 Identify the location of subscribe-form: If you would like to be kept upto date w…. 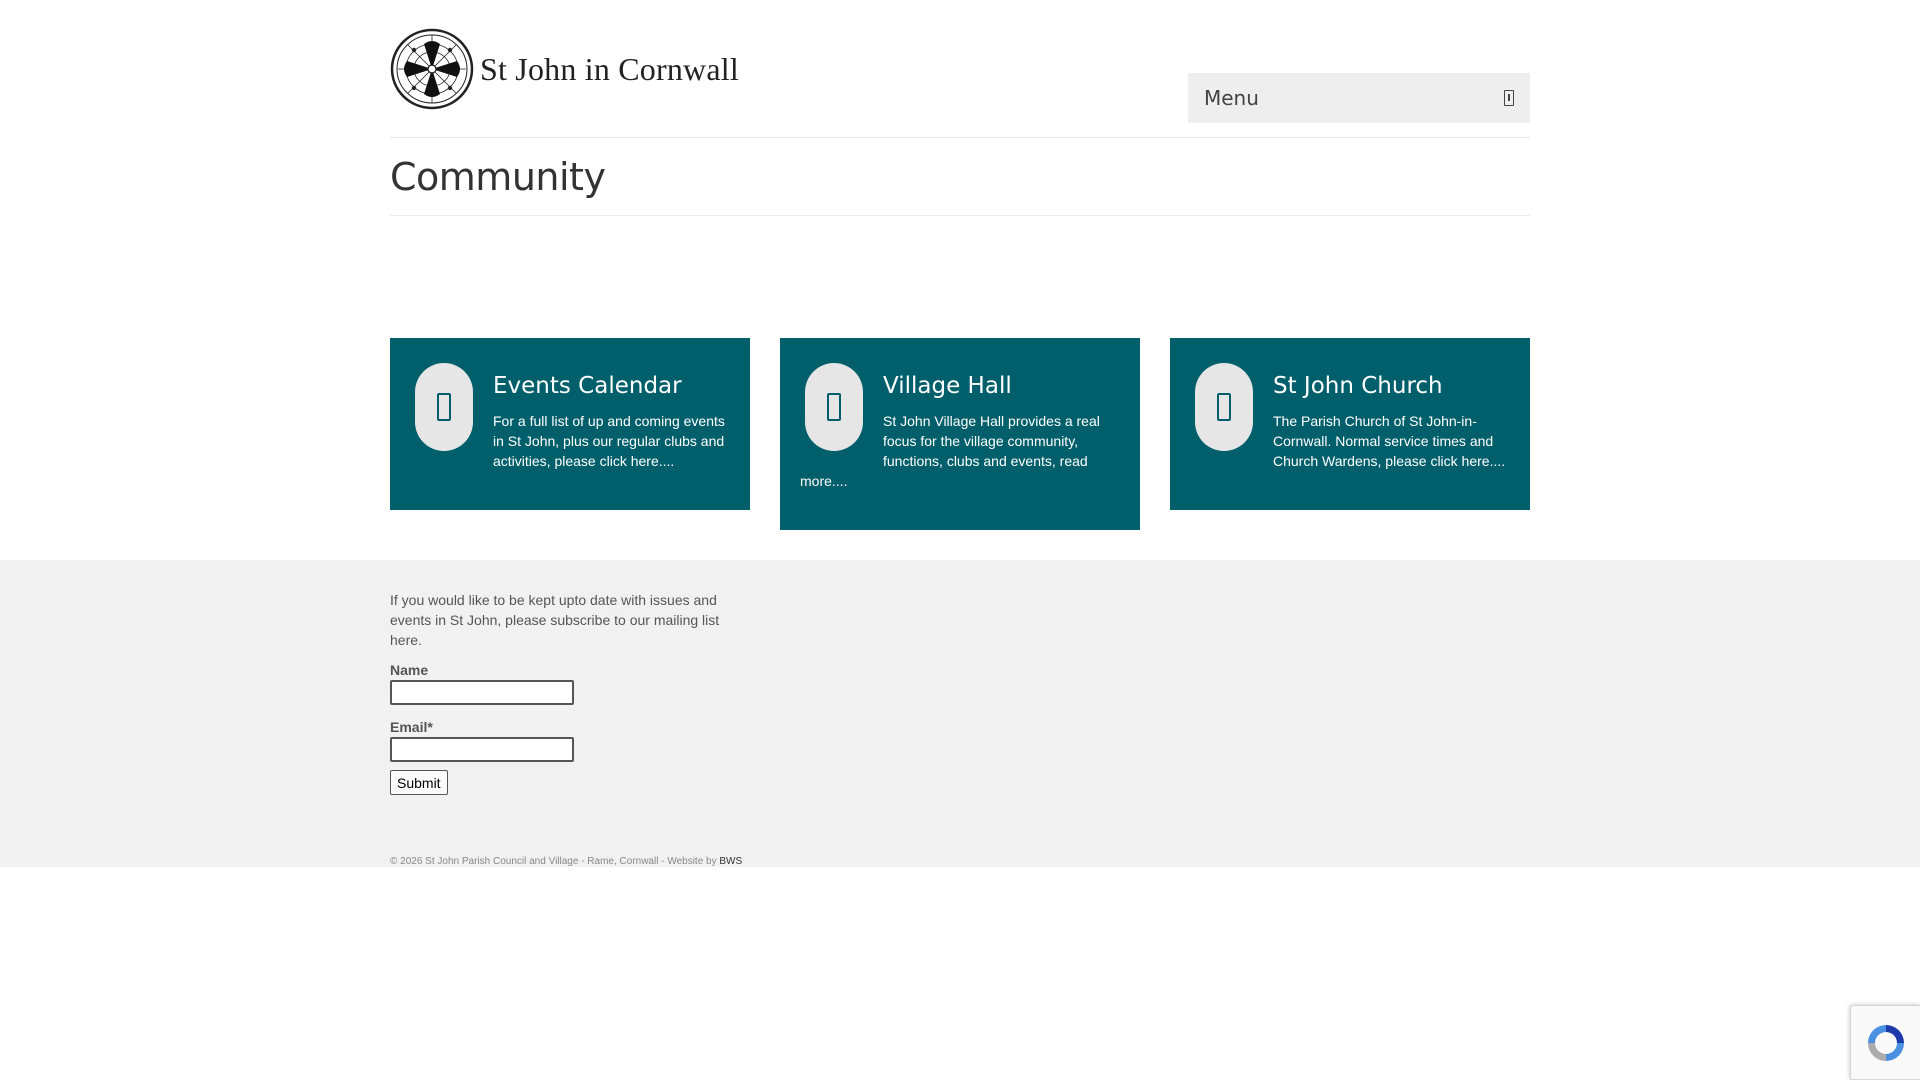
(570, 728).